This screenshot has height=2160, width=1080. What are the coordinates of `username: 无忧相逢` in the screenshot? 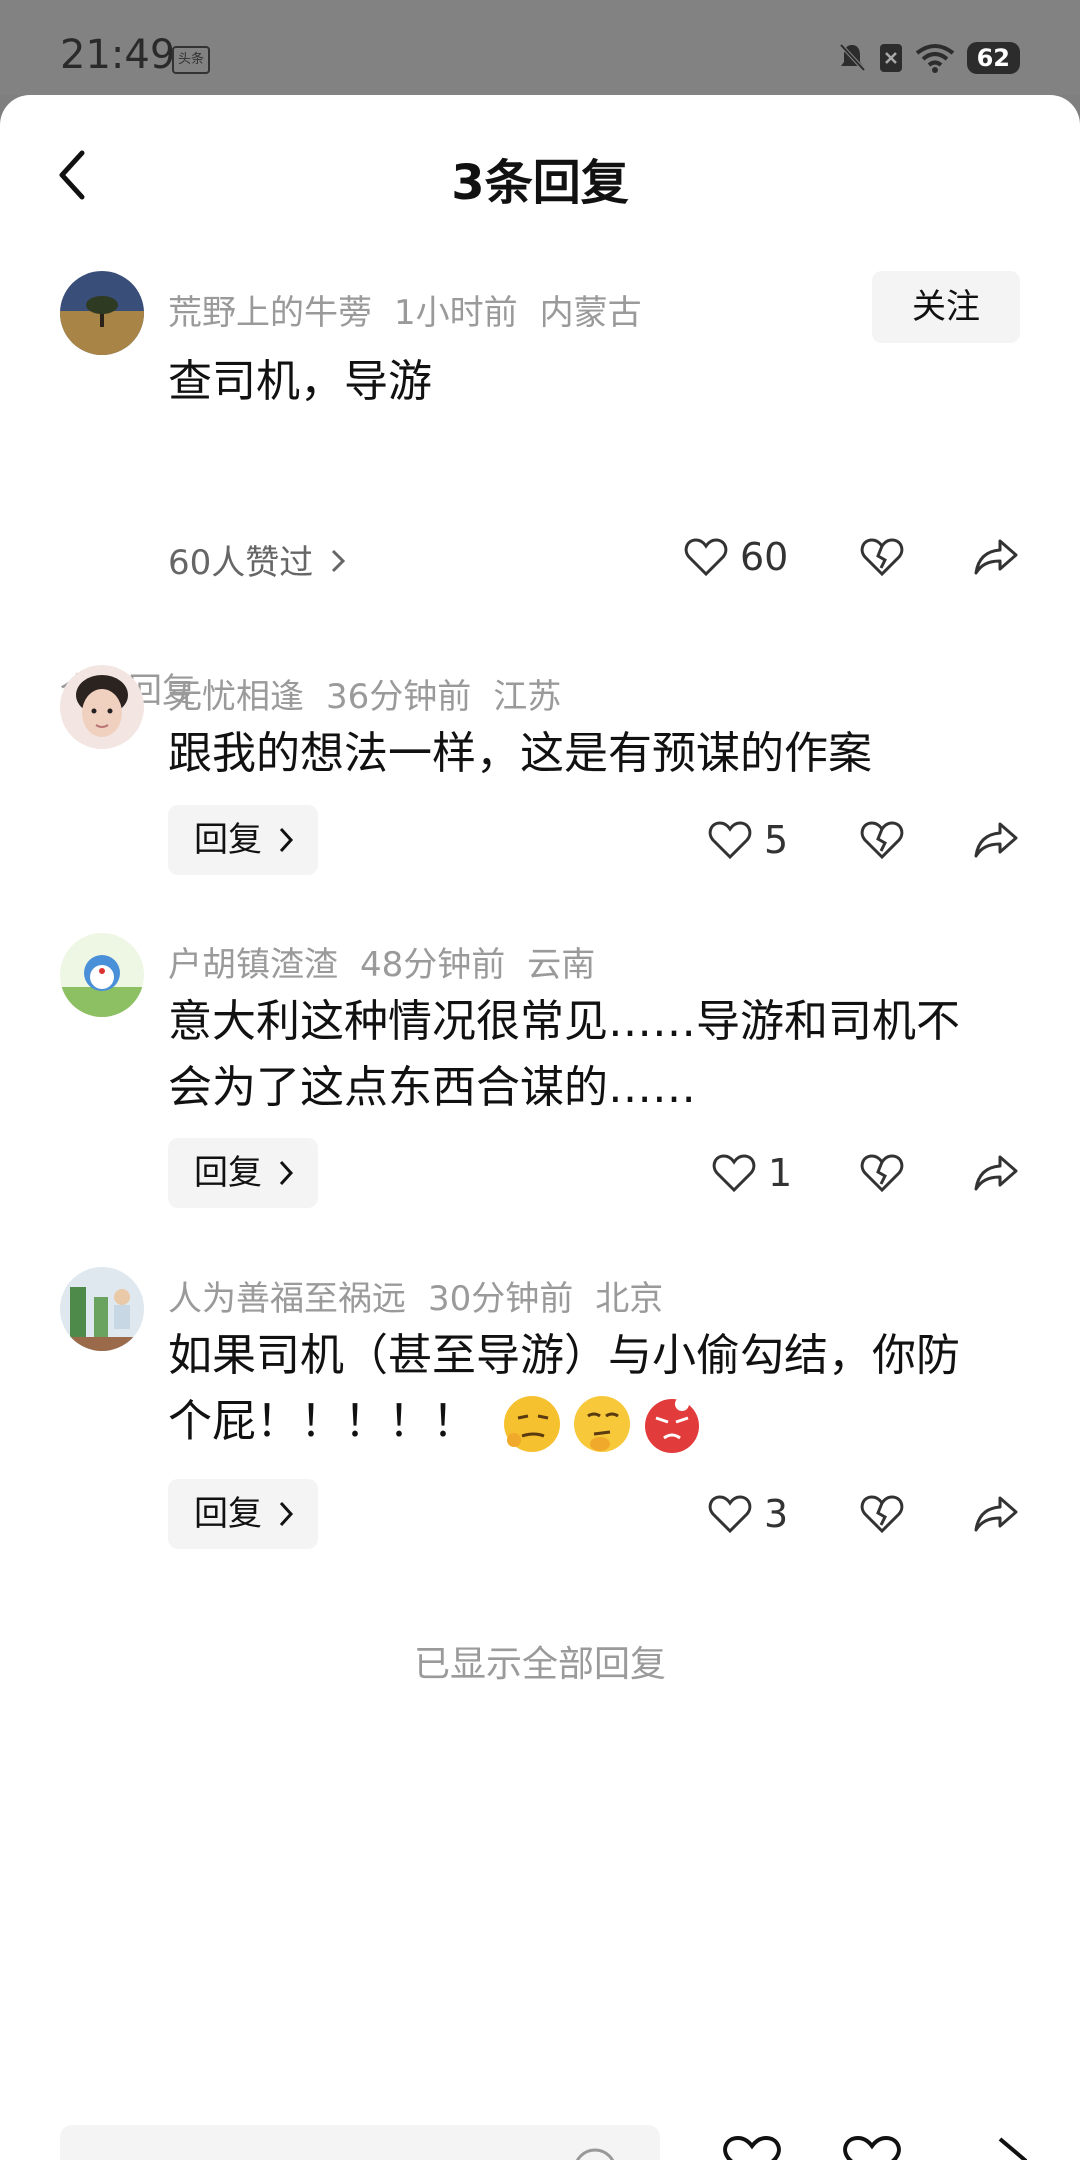 It's located at (236, 697).